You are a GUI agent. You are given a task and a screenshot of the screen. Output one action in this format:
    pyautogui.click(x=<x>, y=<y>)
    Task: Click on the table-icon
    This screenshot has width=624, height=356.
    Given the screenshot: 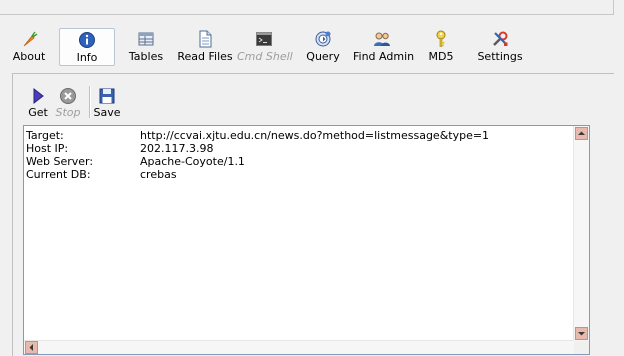 What is the action you would take?
    pyautogui.click(x=146, y=39)
    